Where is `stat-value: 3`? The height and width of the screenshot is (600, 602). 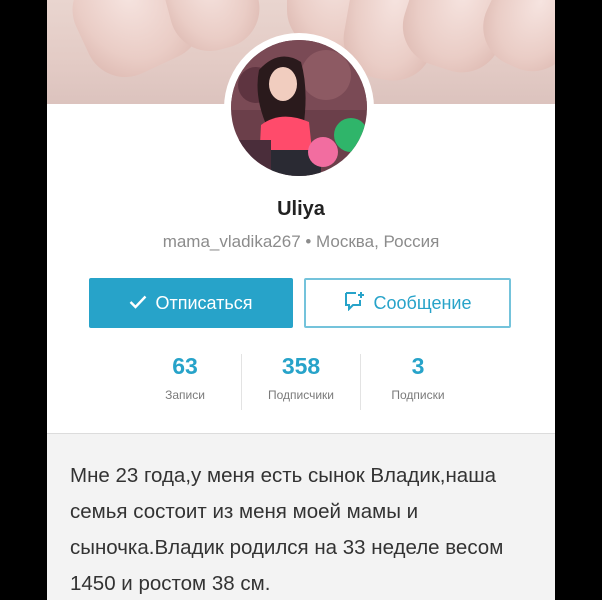
stat-value: 3 is located at coordinates (418, 366).